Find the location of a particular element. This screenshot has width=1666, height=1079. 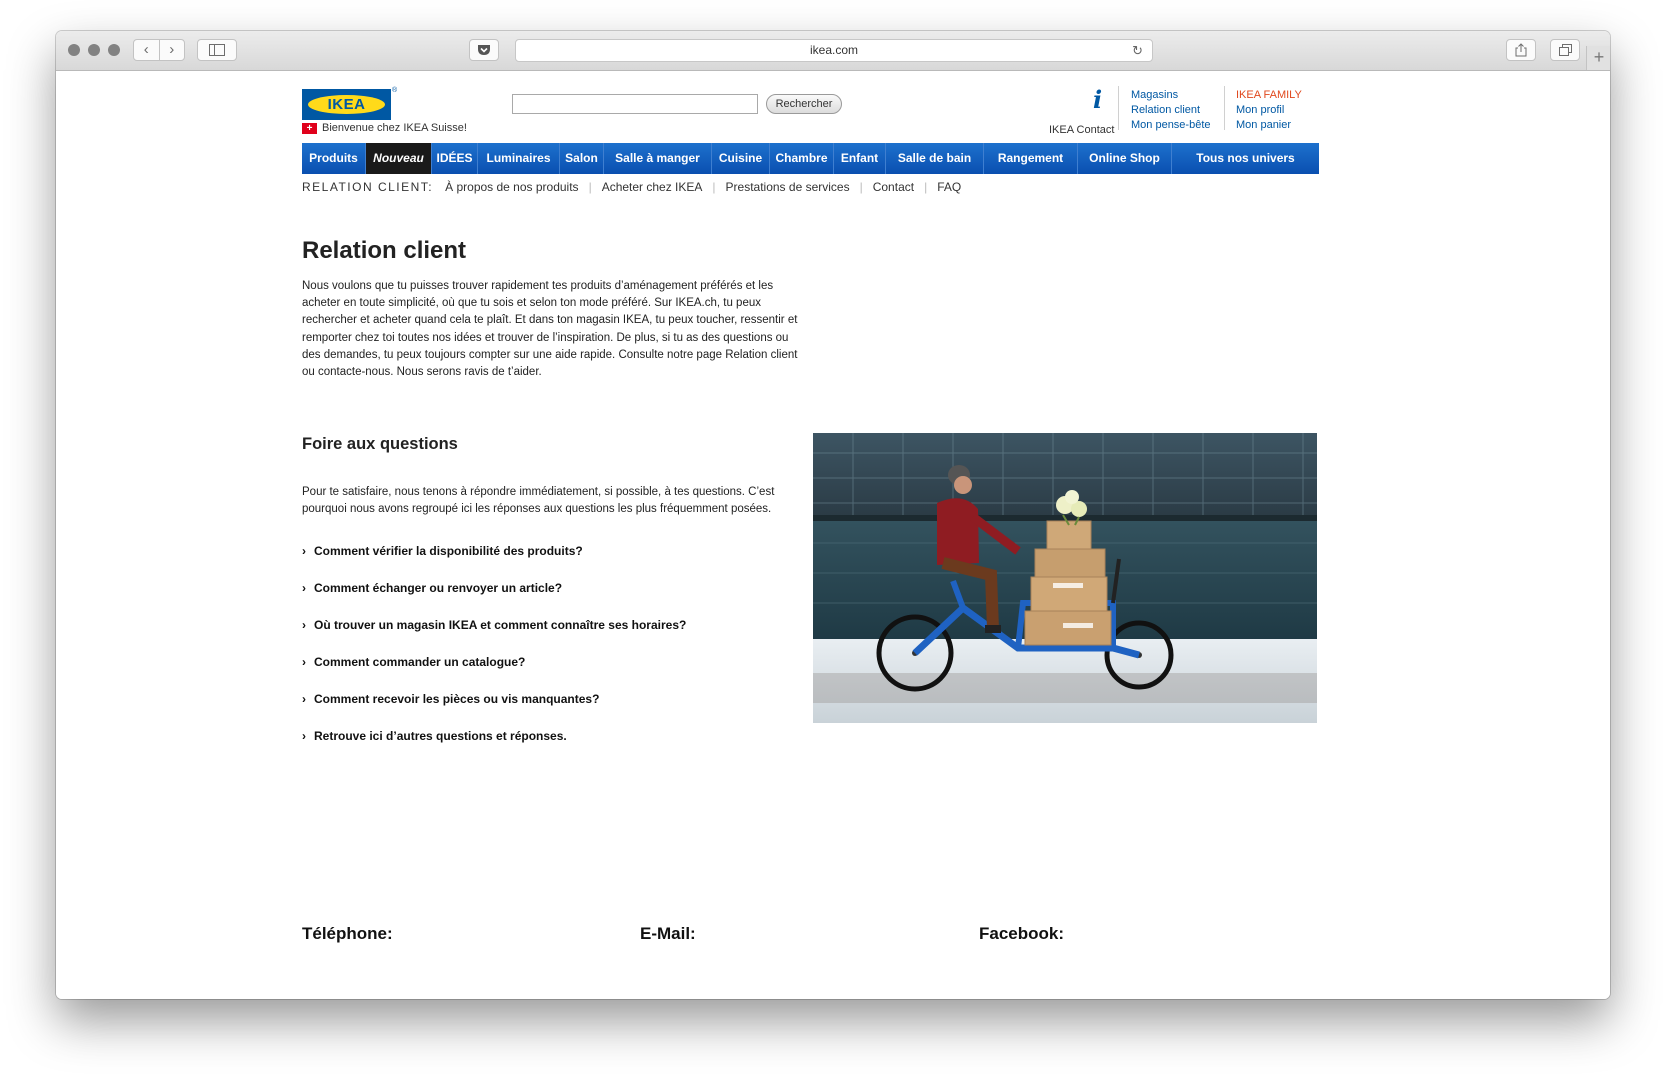

sidebar-icon is located at coordinates (217, 50).